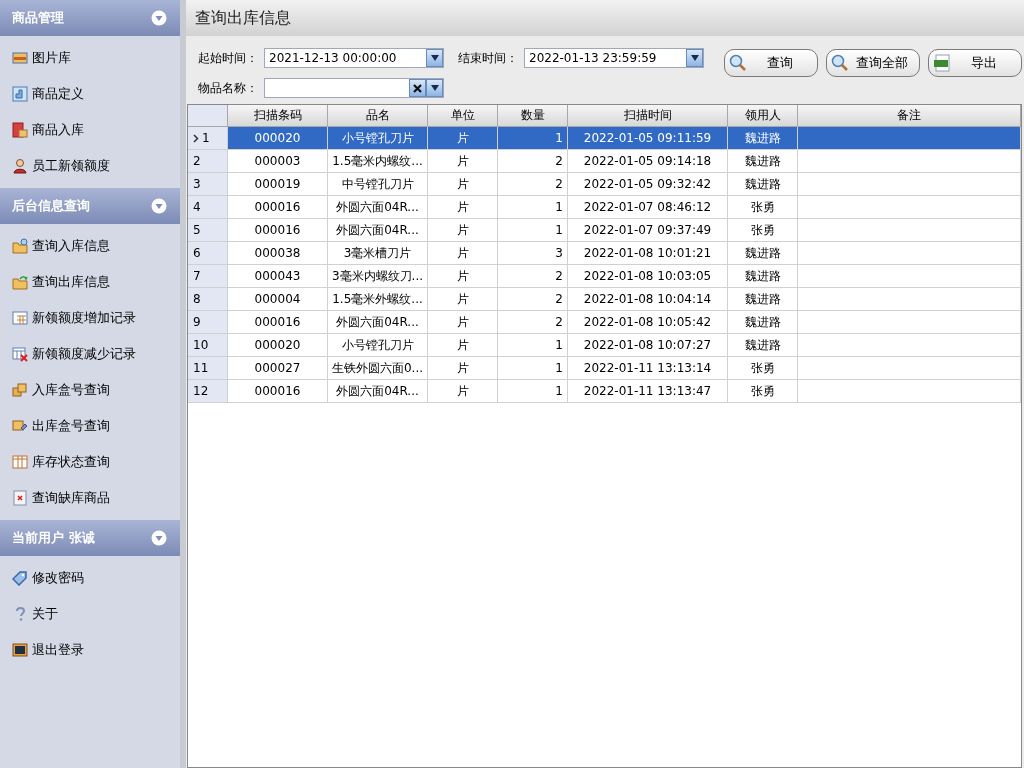 Image resolution: width=1024 pixels, height=768 pixels. Describe the element at coordinates (206, 138) in the screenshot. I see `row-number: 1` at that location.